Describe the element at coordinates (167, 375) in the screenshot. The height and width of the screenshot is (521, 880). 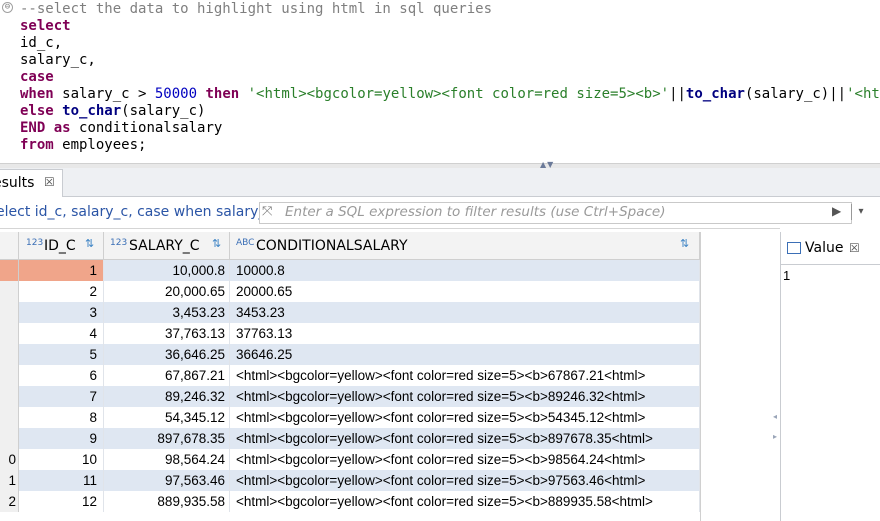
I see `salary-cell: 67,867.21` at that location.